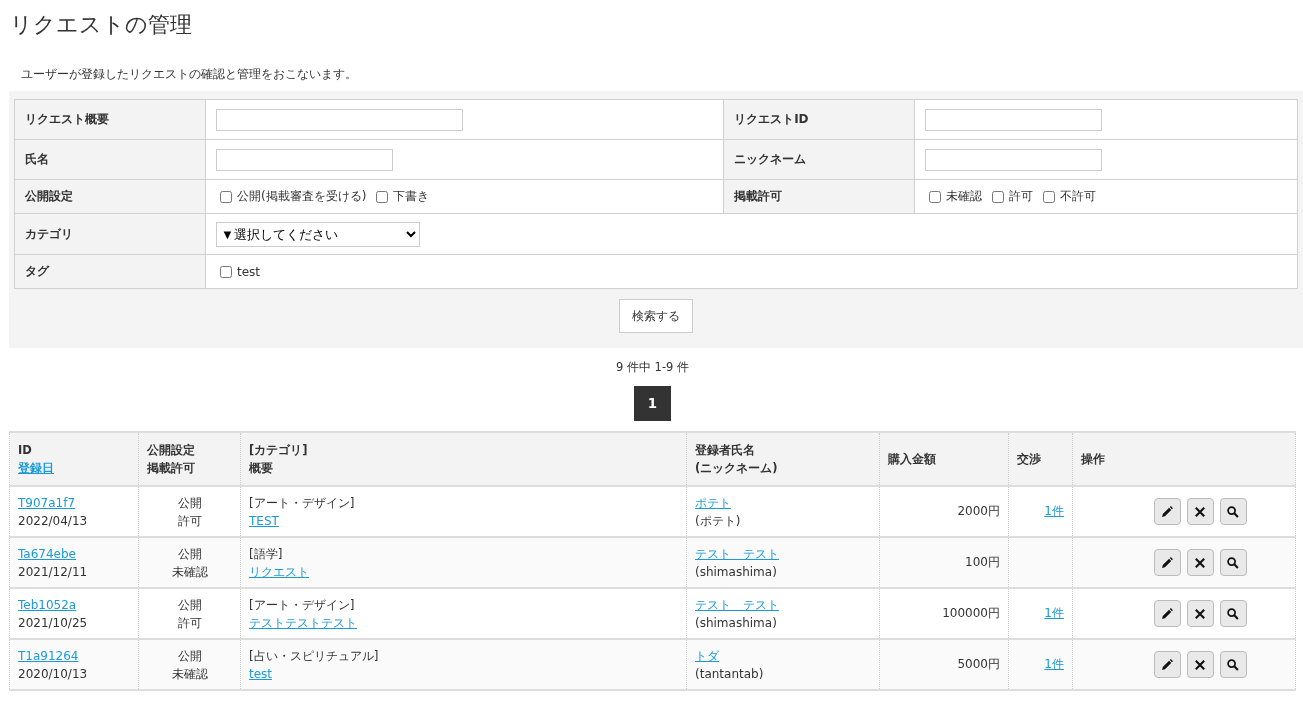 The image size is (1303, 713). Describe the element at coordinates (978, 664) in the screenshot. I see `amount-text: 5000円` at that location.